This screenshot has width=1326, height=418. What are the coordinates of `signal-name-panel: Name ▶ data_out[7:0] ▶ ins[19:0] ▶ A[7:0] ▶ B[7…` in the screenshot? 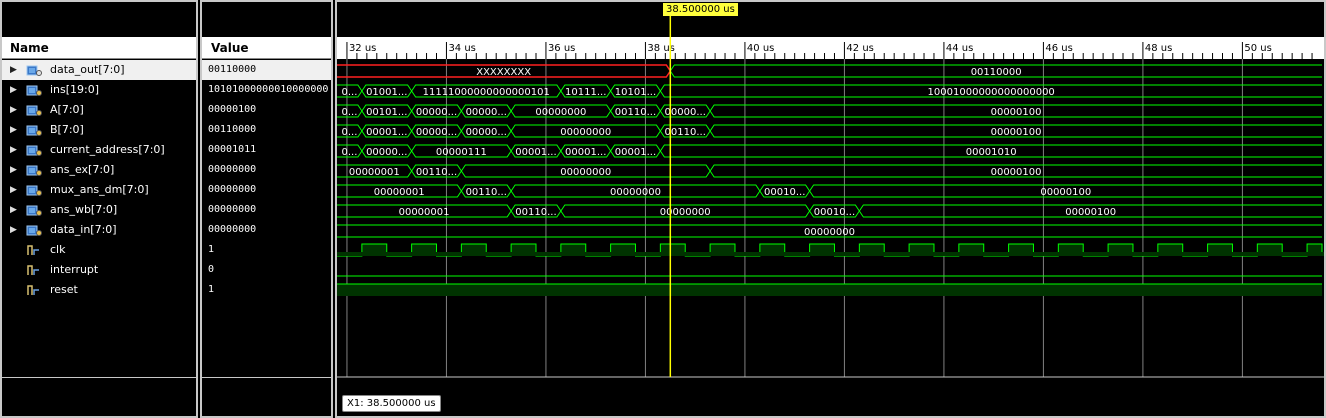 It's located at (99, 209).